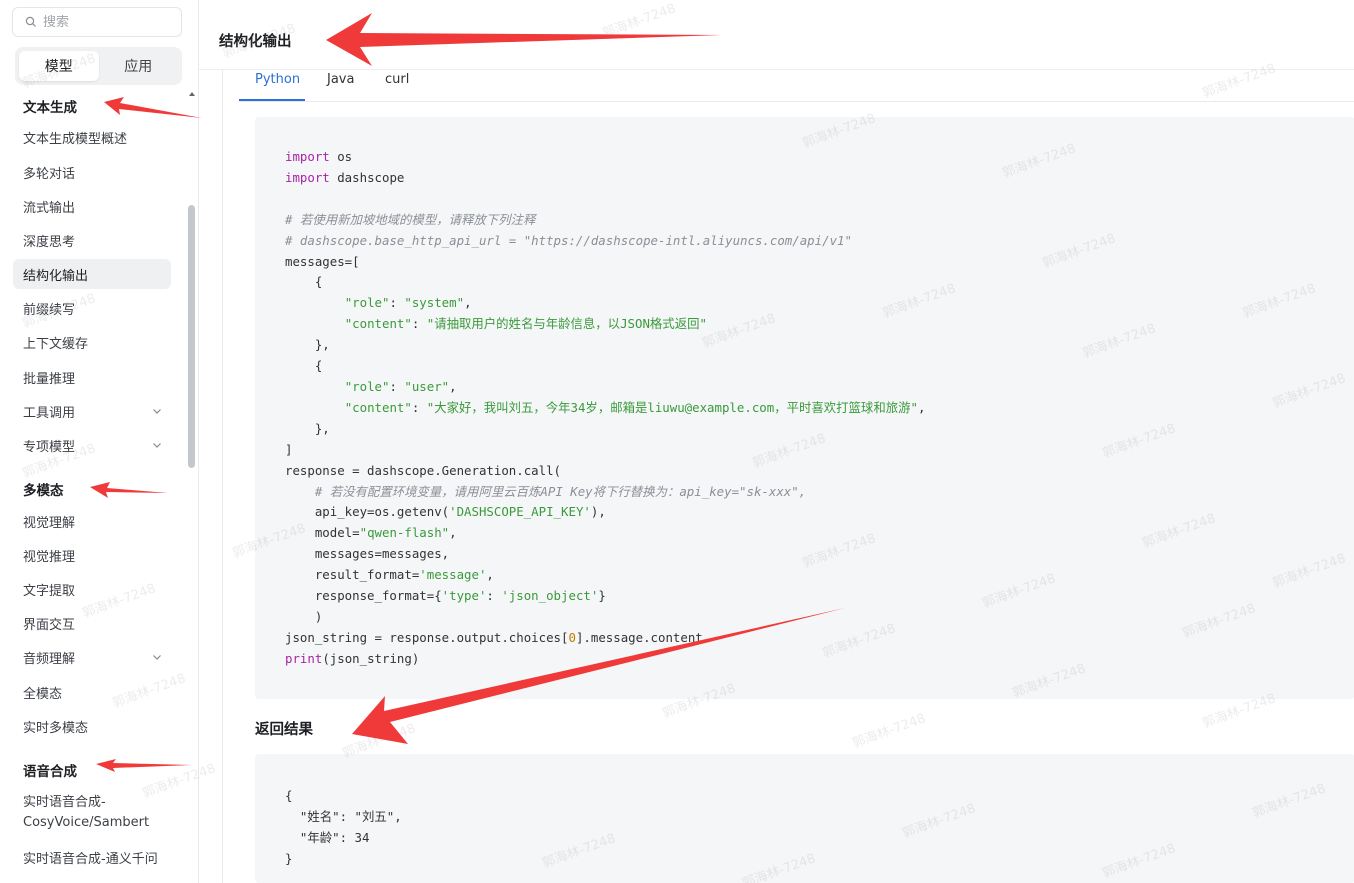 The width and height of the screenshot is (1354, 883). Describe the element at coordinates (343, 827) in the screenshot. I see `result-text: { "姓名": "刘五", "年龄": 34 }` at that location.